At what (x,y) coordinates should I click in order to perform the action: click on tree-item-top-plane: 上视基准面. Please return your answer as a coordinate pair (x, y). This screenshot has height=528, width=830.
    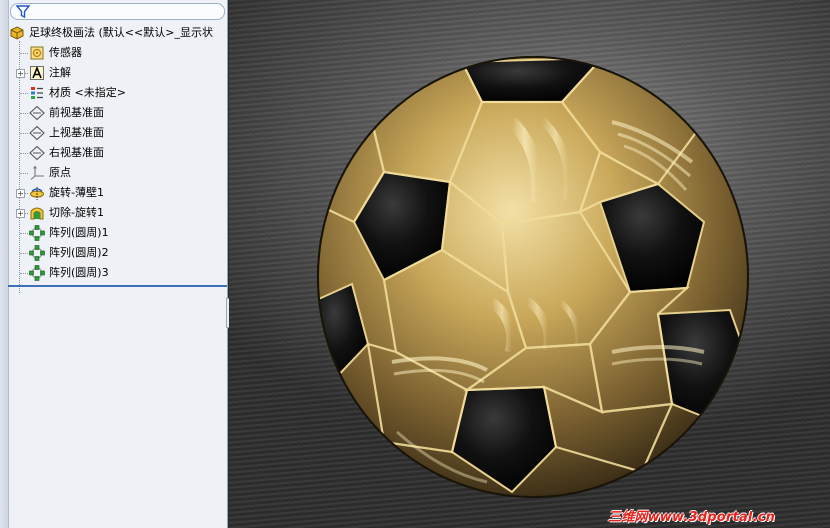
    Looking at the image, I should click on (66, 133).